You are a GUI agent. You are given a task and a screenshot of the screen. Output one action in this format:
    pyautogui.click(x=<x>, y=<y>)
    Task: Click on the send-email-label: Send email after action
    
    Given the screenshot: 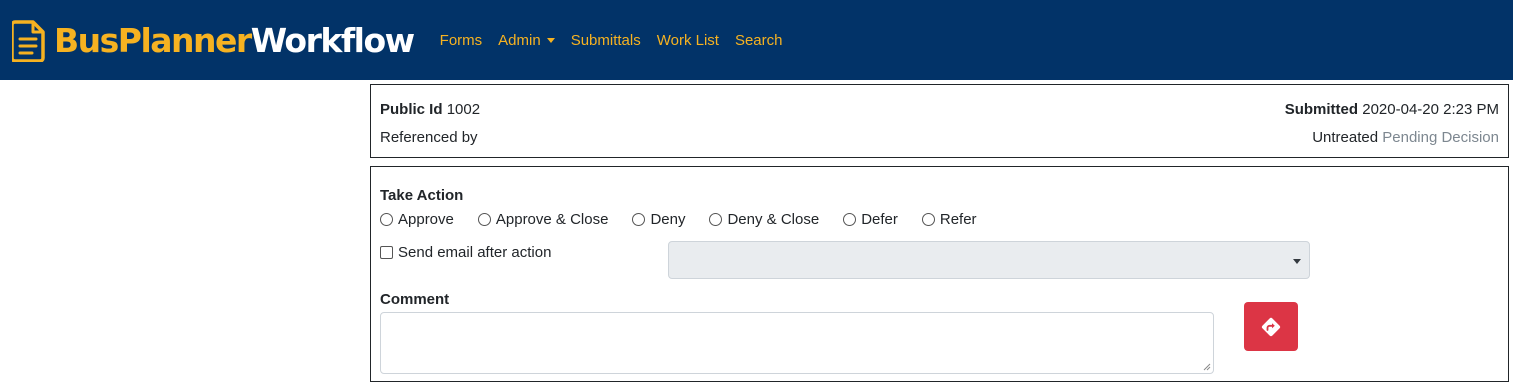 What is the action you would take?
    pyautogui.click(x=475, y=252)
    